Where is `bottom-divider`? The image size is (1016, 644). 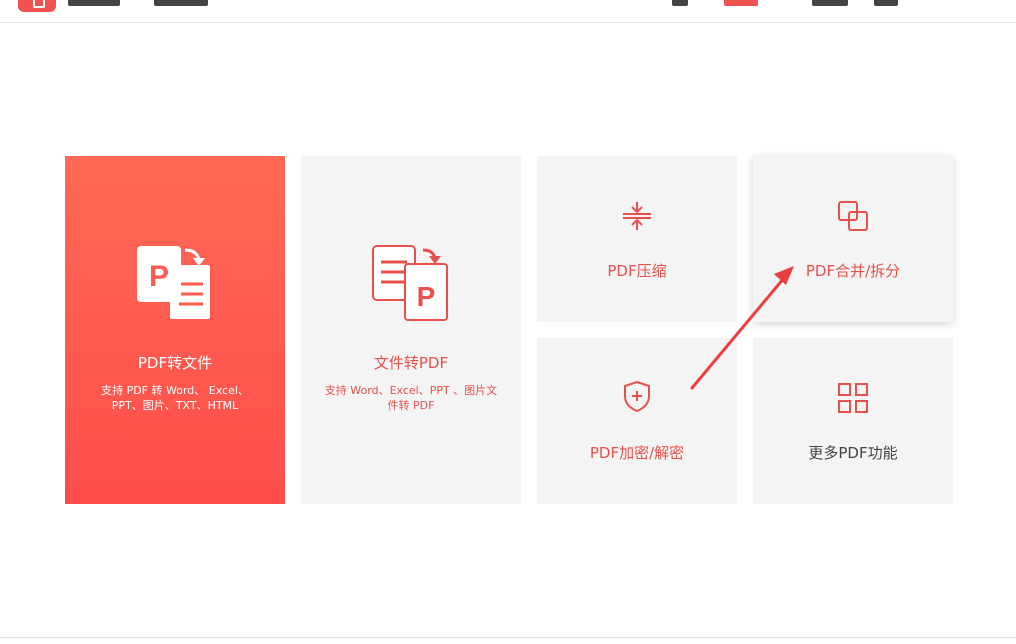
bottom-divider is located at coordinates (508, 637).